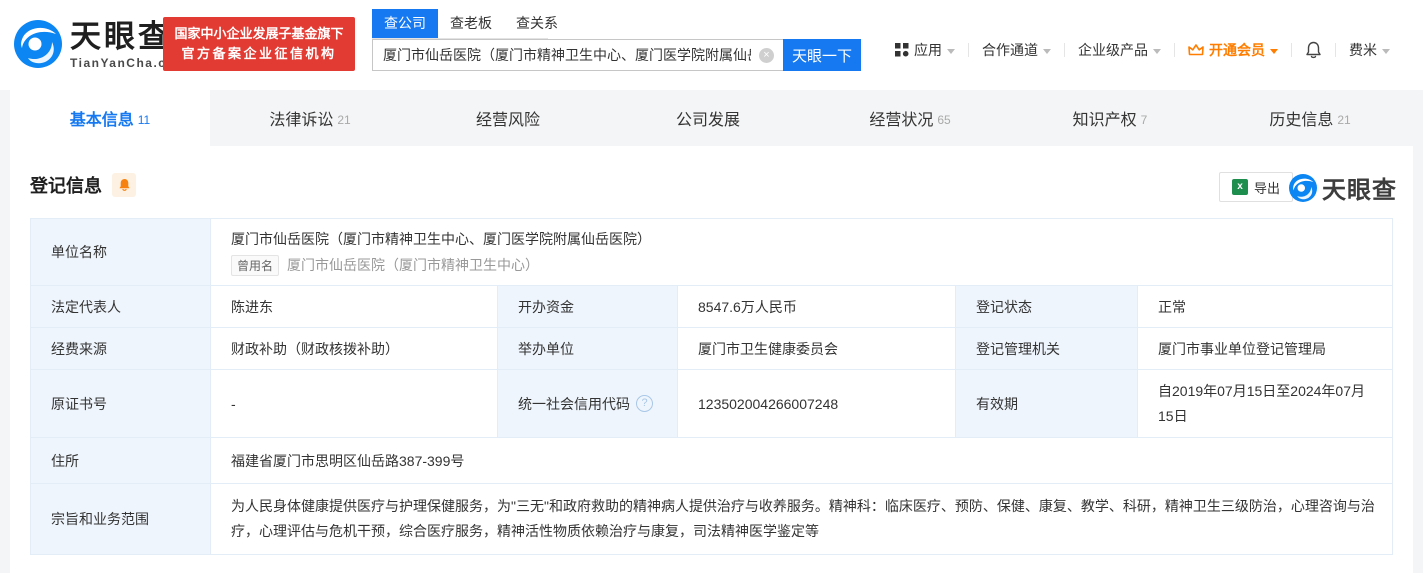 This screenshot has height=573, width=1423. What do you see at coordinates (354, 307) in the screenshot?
I see `field-value-legal-rep: 陈进东` at bounding box center [354, 307].